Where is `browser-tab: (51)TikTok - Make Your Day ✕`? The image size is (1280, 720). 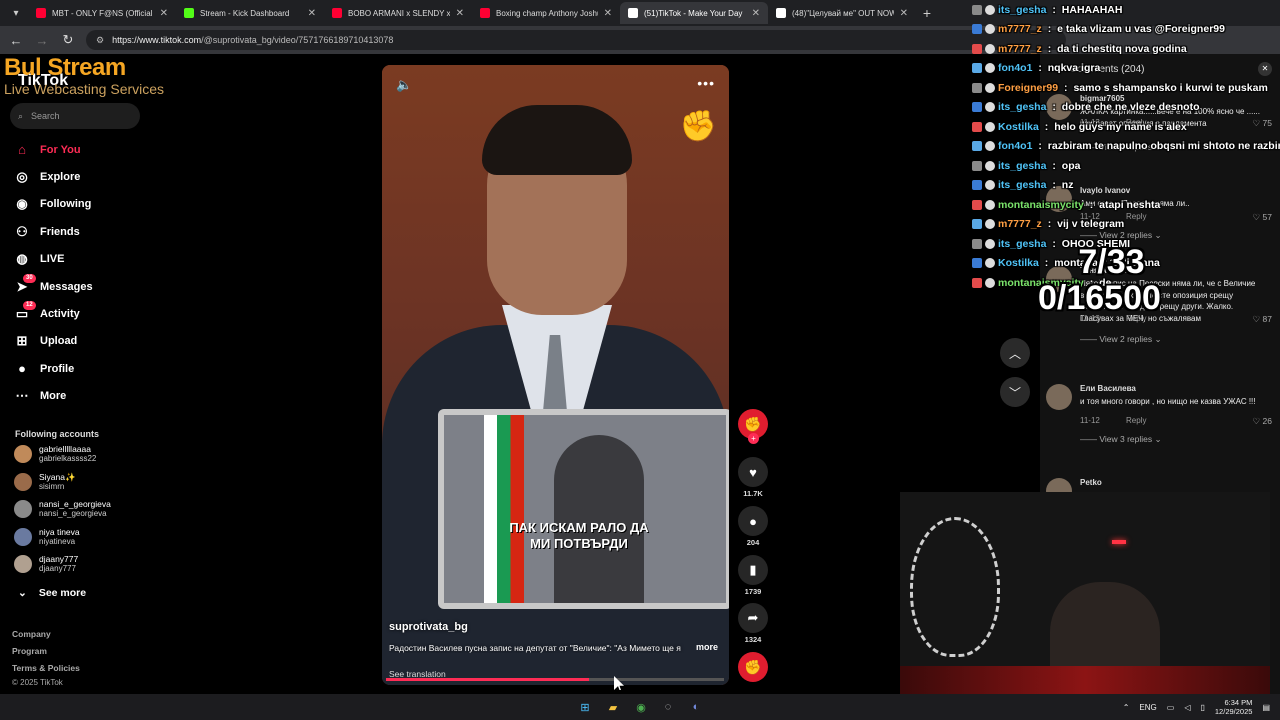 browser-tab: (51)TikTok - Make Your Day ✕ is located at coordinates (694, 13).